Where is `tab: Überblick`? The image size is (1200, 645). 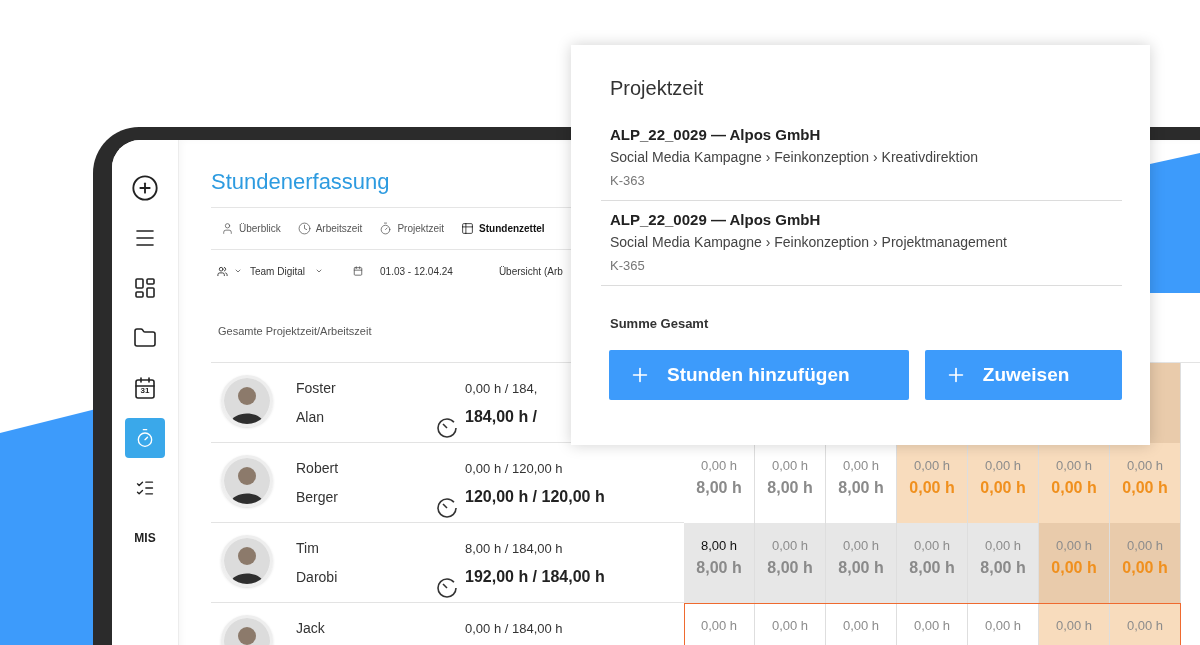 tab: Überblick is located at coordinates (251, 228).